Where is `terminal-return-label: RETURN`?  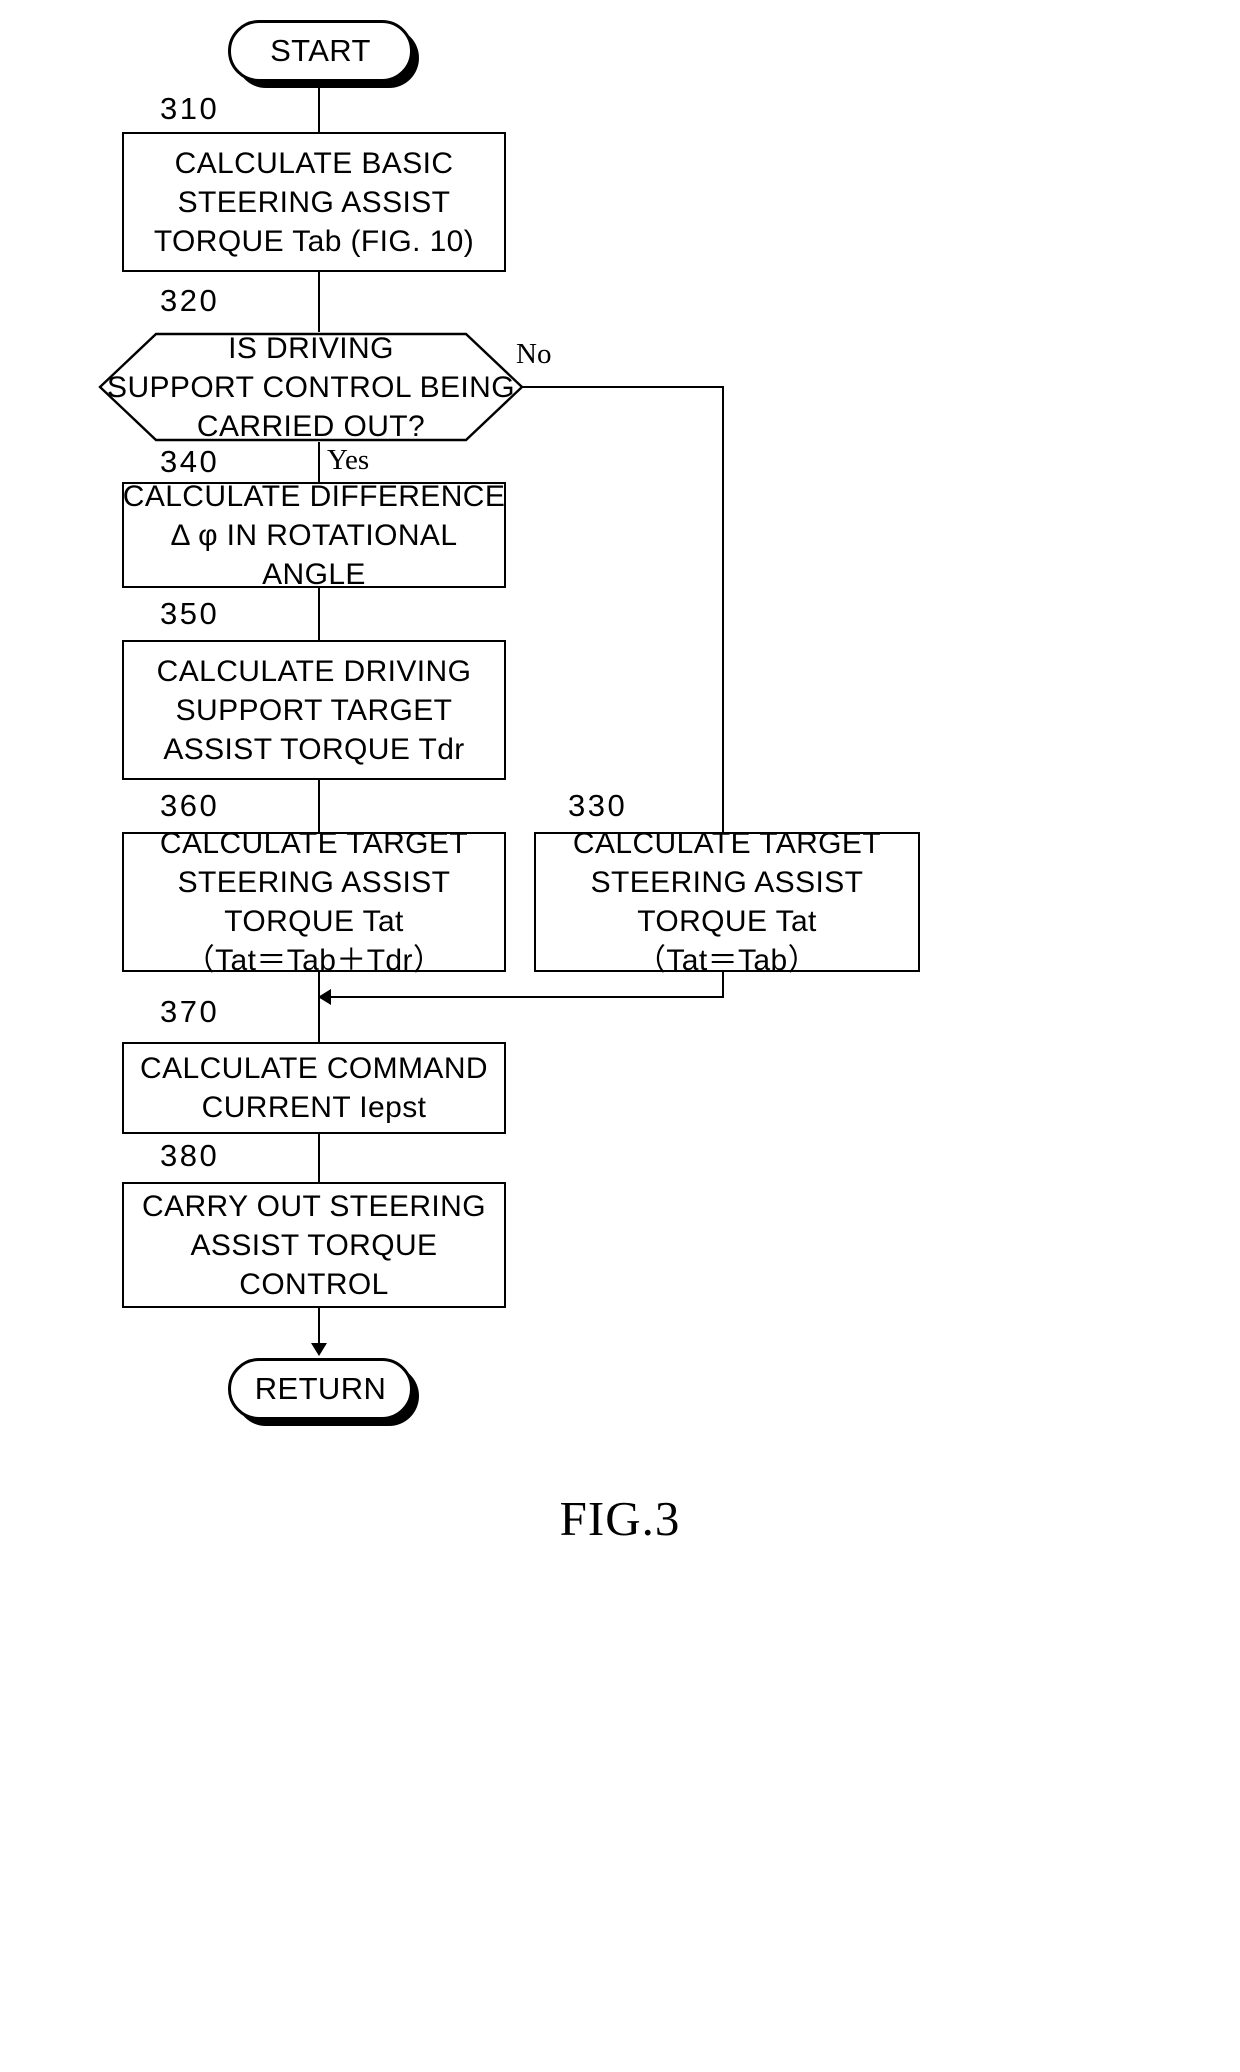 terminal-return-label: RETURN is located at coordinates (320, 1388).